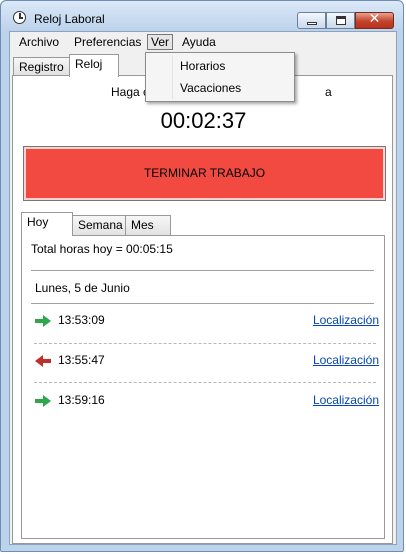  I want to click on close-icon: ✕, so click(374, 19).